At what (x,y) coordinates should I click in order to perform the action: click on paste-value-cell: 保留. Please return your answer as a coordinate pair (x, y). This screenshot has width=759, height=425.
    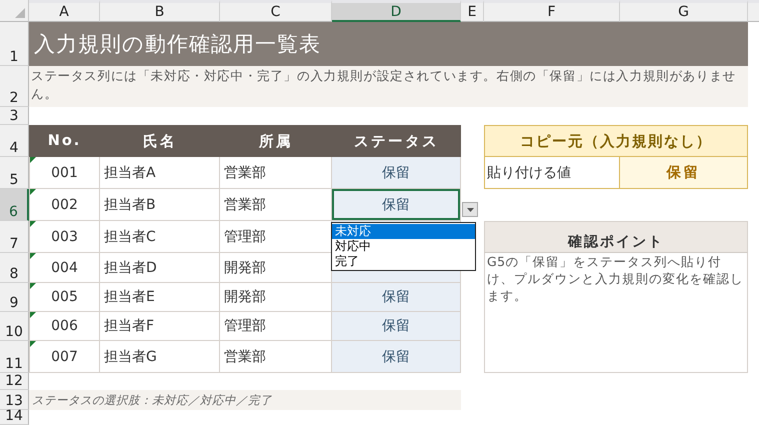
    Looking at the image, I should click on (684, 173).